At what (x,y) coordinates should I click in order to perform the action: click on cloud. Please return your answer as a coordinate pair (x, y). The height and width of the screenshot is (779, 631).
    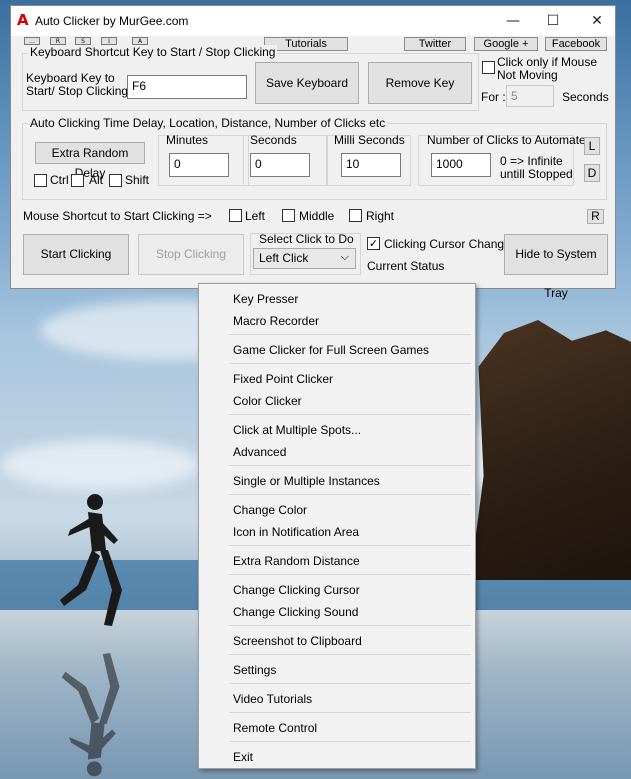
    Looking at the image, I should click on (100, 465).